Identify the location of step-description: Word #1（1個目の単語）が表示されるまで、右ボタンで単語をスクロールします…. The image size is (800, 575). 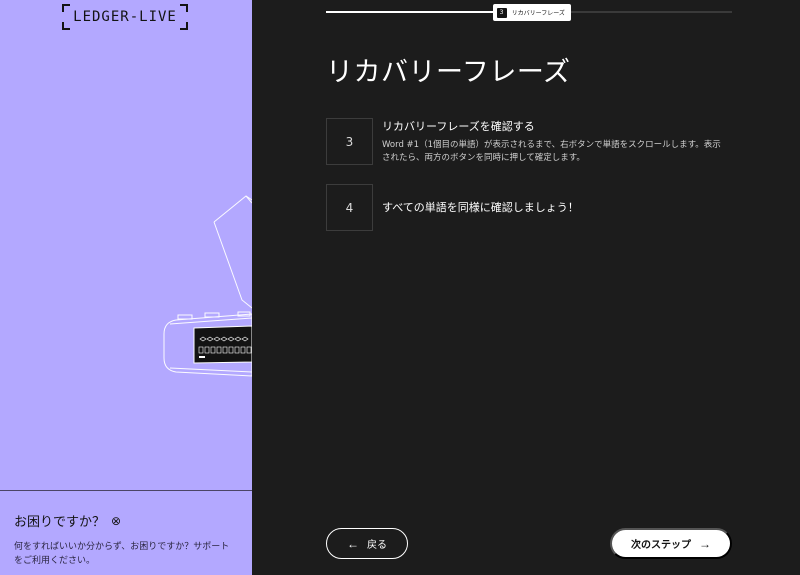
(551, 151).